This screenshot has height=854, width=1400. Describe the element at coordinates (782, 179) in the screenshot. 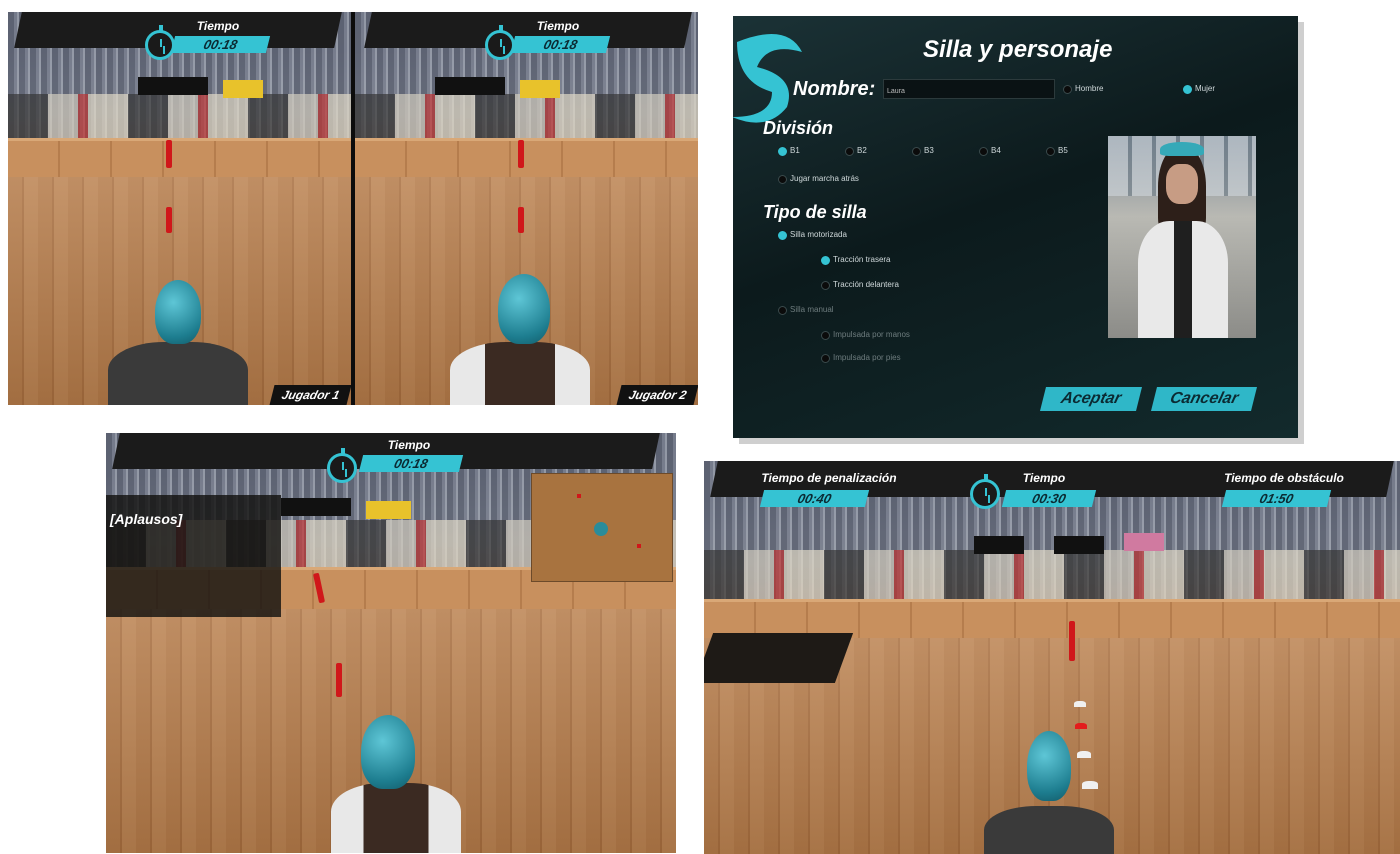

I see `march-checkbox` at that location.